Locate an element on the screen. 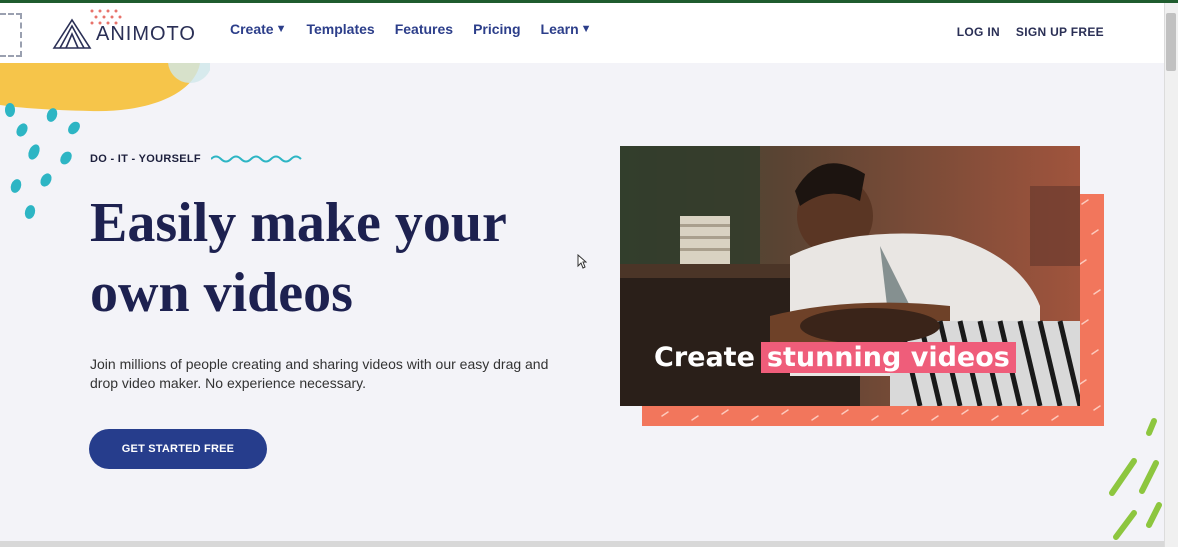 The width and height of the screenshot is (1178, 547). auth-links: LOG IN SIGN UP FREE is located at coordinates (1030, 32).